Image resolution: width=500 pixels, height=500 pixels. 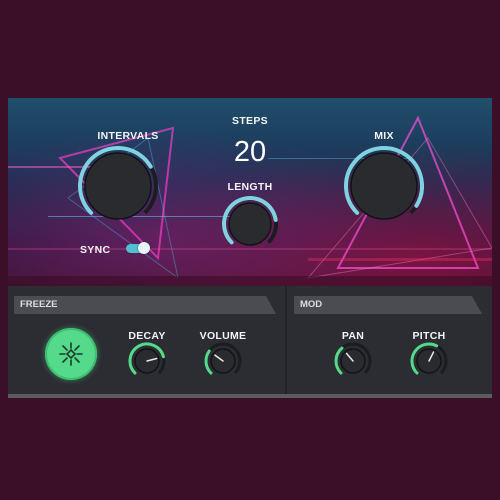 I want to click on pitch-knob, so click(x=429, y=363).